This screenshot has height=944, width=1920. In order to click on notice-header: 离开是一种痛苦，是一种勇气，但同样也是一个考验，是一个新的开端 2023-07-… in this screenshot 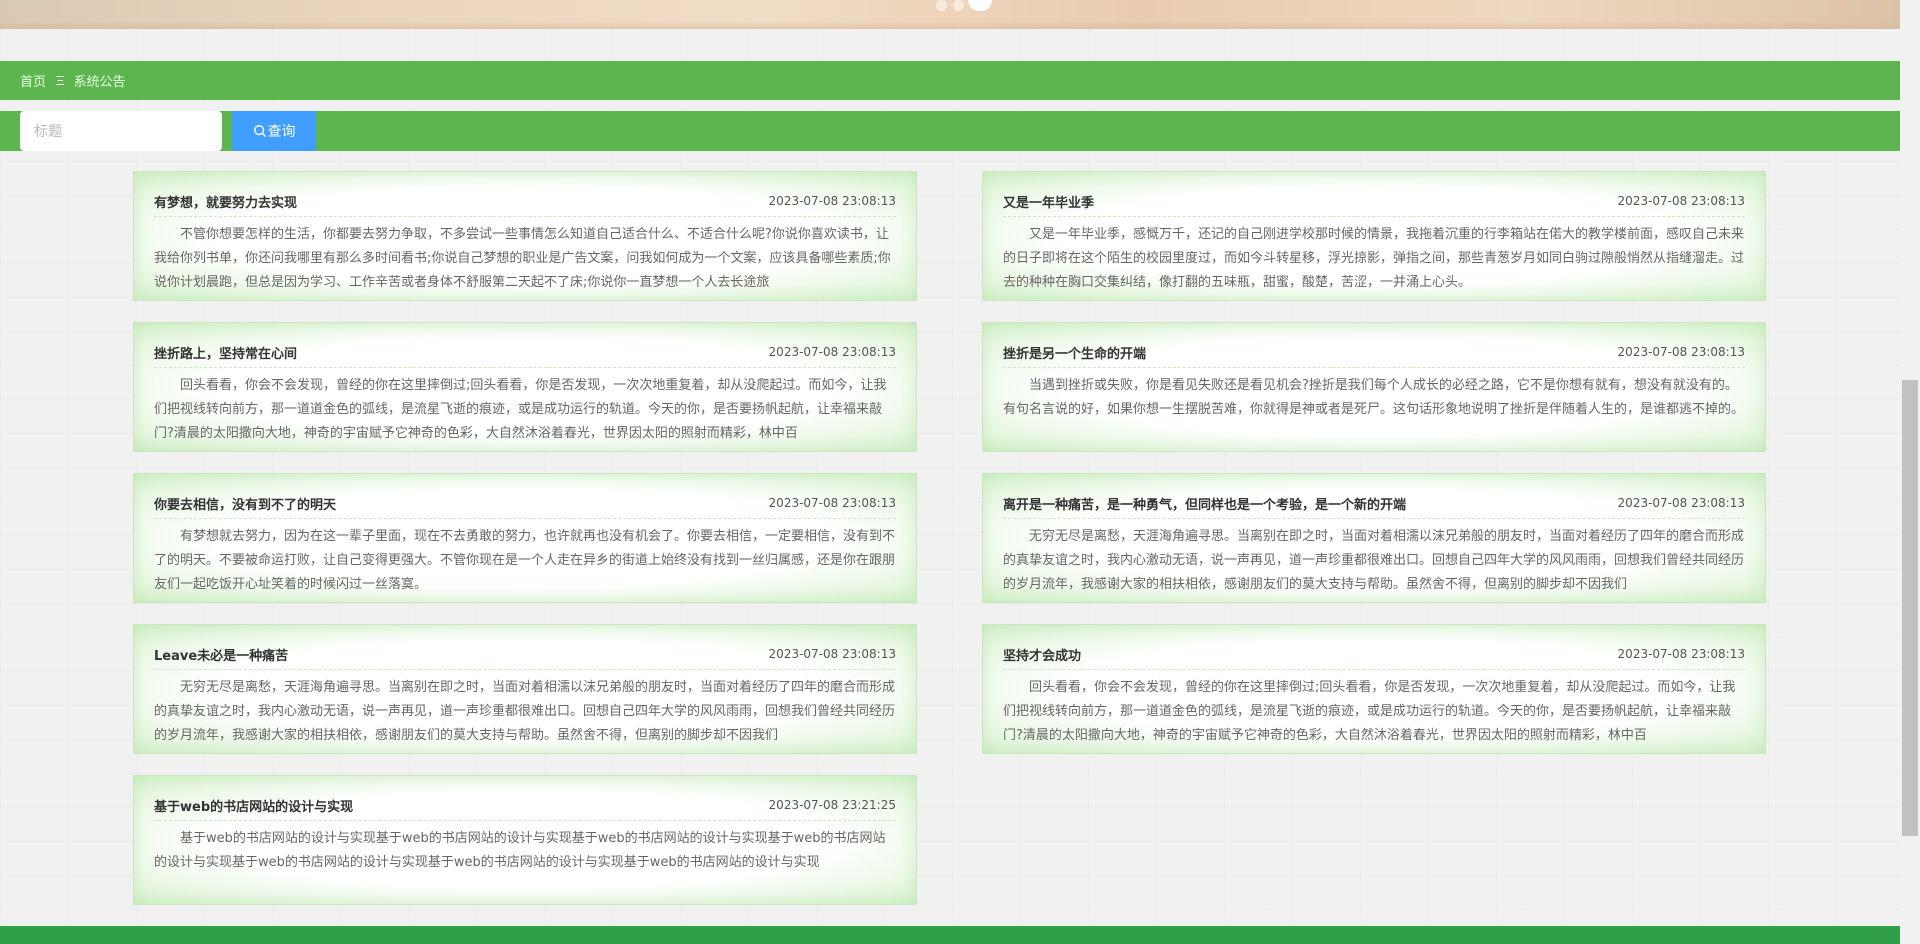, I will do `click(1374, 505)`.